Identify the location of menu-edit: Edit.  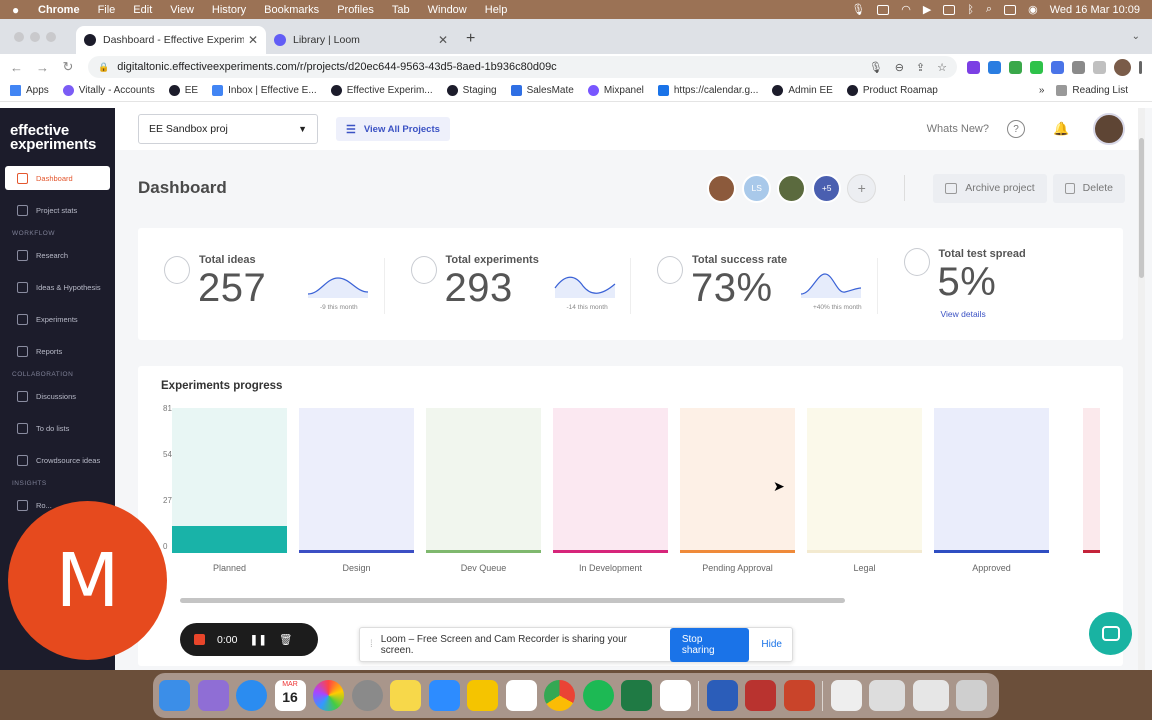
(142, 10).